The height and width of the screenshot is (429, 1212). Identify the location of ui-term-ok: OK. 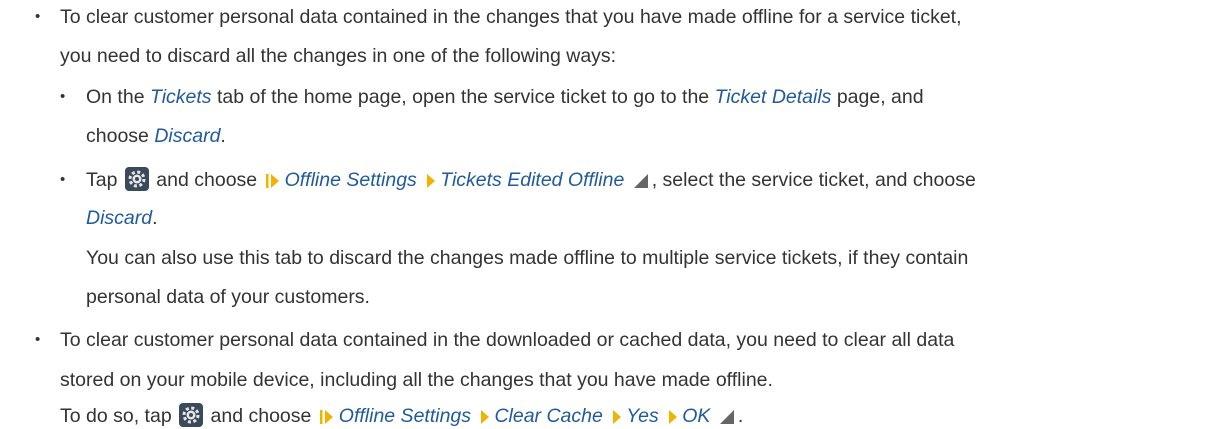
(696, 416).